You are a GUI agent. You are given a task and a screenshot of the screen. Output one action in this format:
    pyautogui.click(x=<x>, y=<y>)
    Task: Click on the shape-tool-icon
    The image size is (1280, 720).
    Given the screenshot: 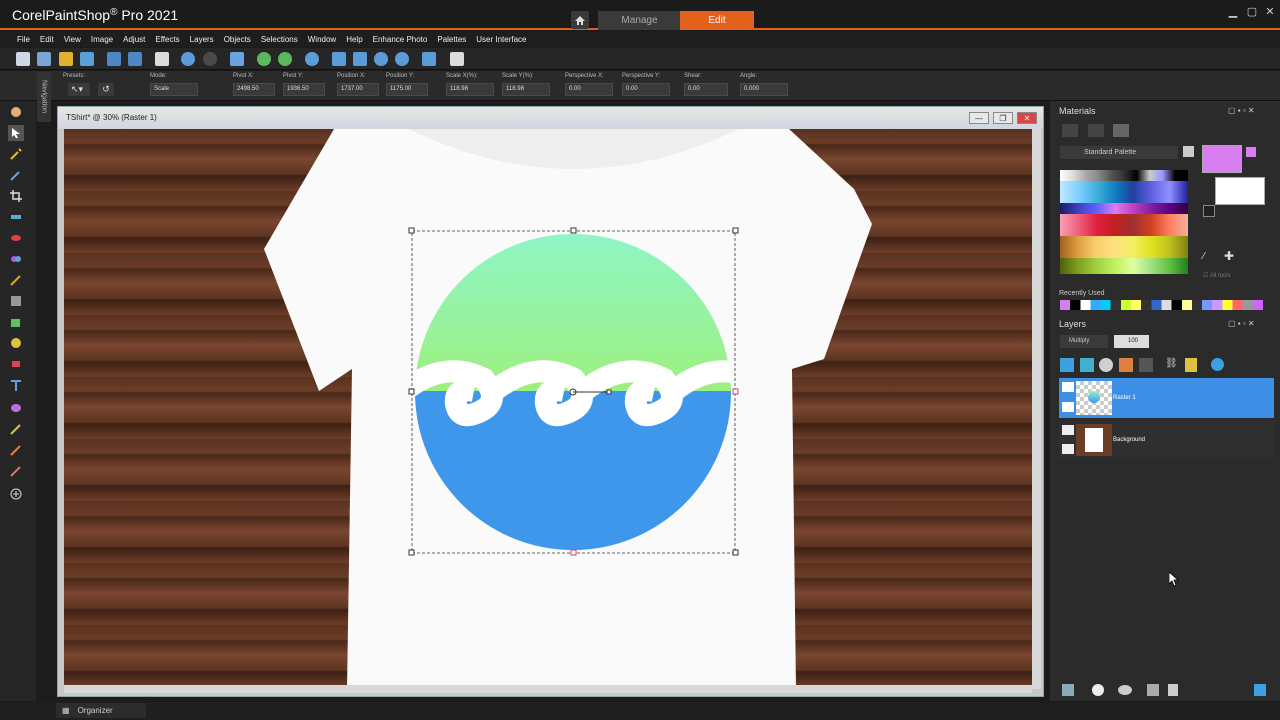 What is the action you would take?
    pyautogui.click(x=16, y=408)
    